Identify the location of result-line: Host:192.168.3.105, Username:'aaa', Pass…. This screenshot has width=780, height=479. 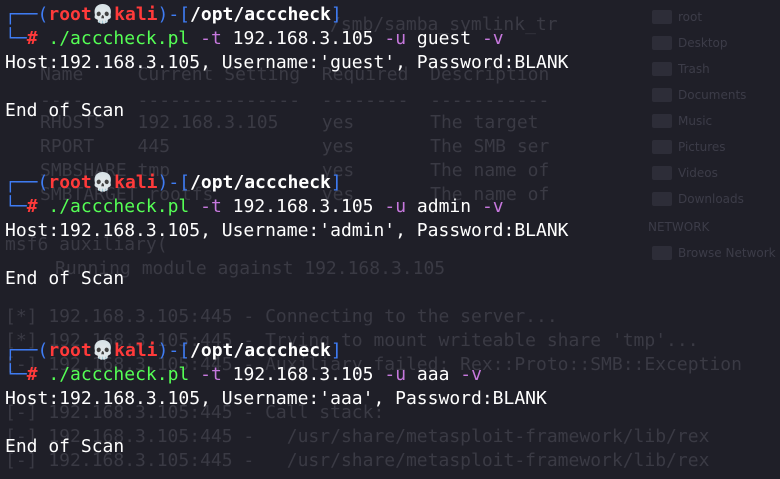
(276, 398).